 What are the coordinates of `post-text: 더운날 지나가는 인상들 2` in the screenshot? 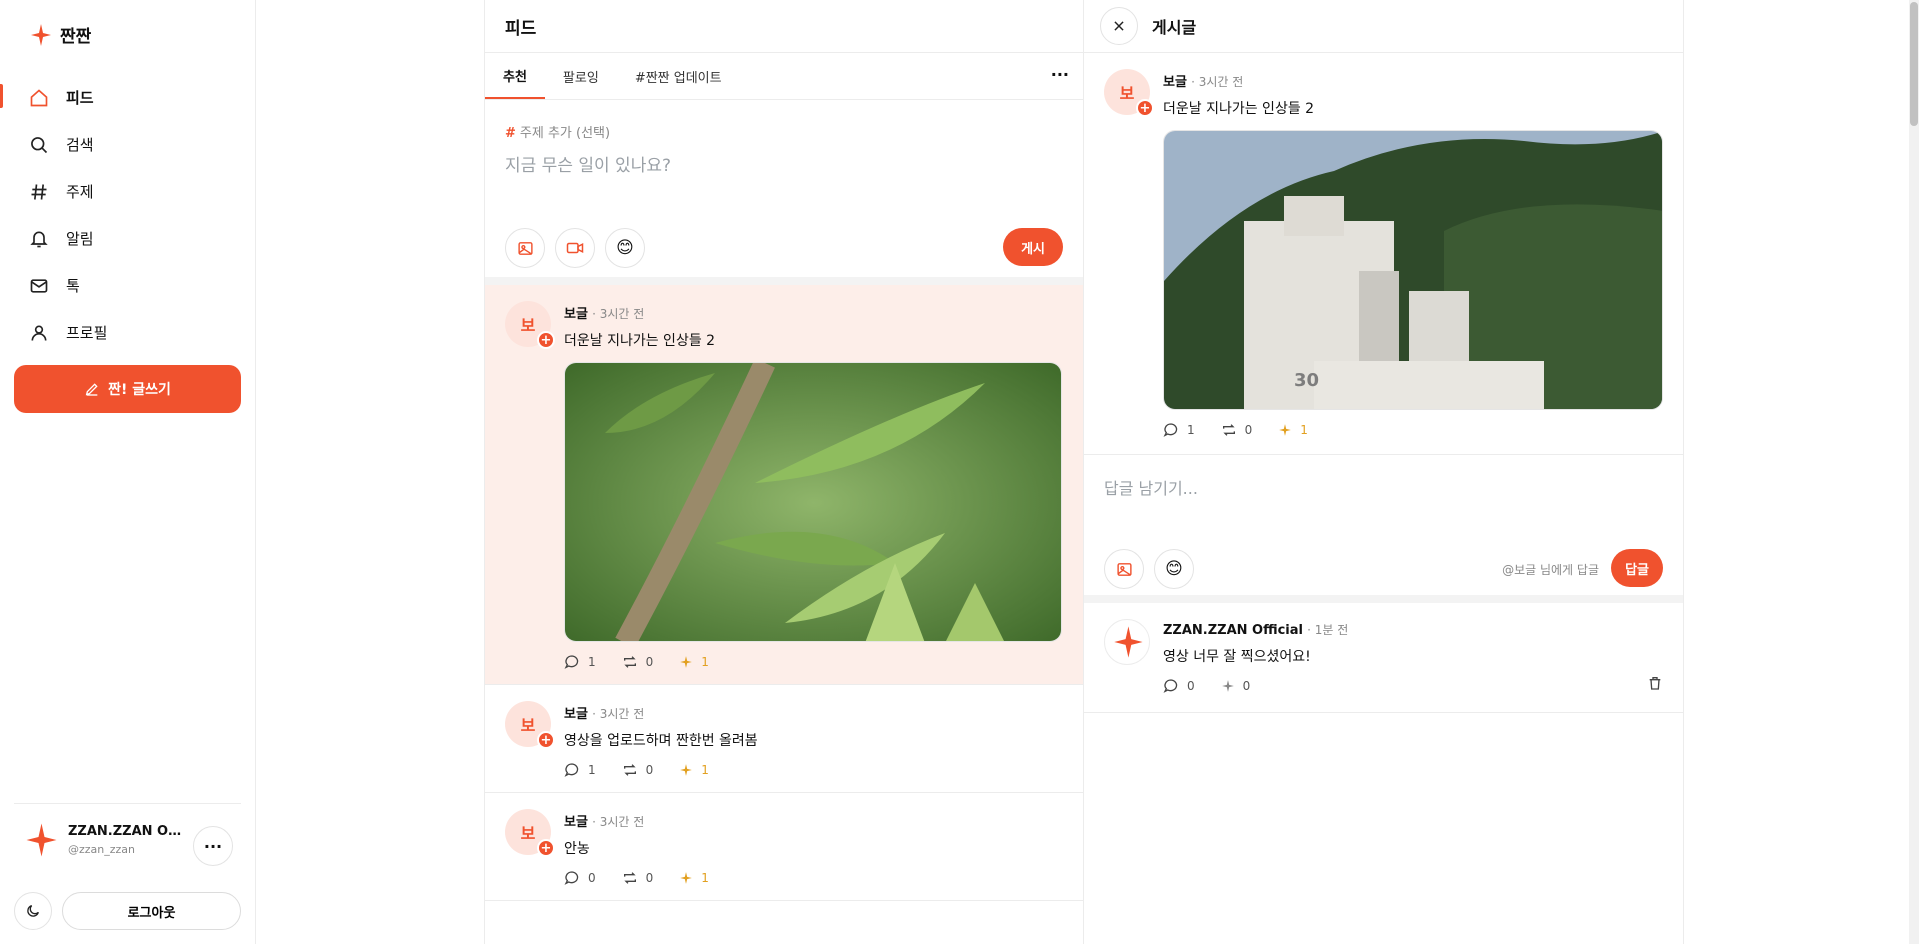 It's located at (640, 341).